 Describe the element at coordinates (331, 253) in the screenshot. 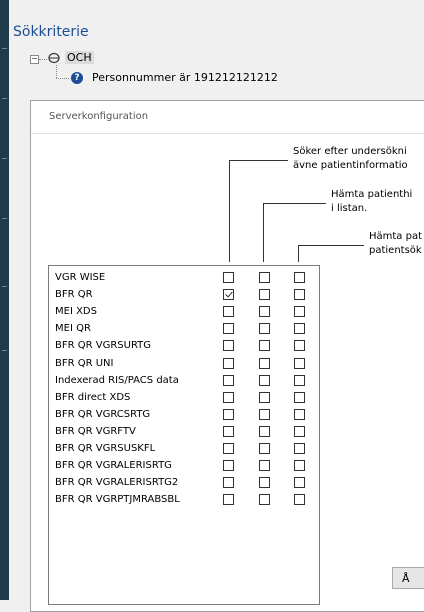

I see `column-3-connector` at that location.